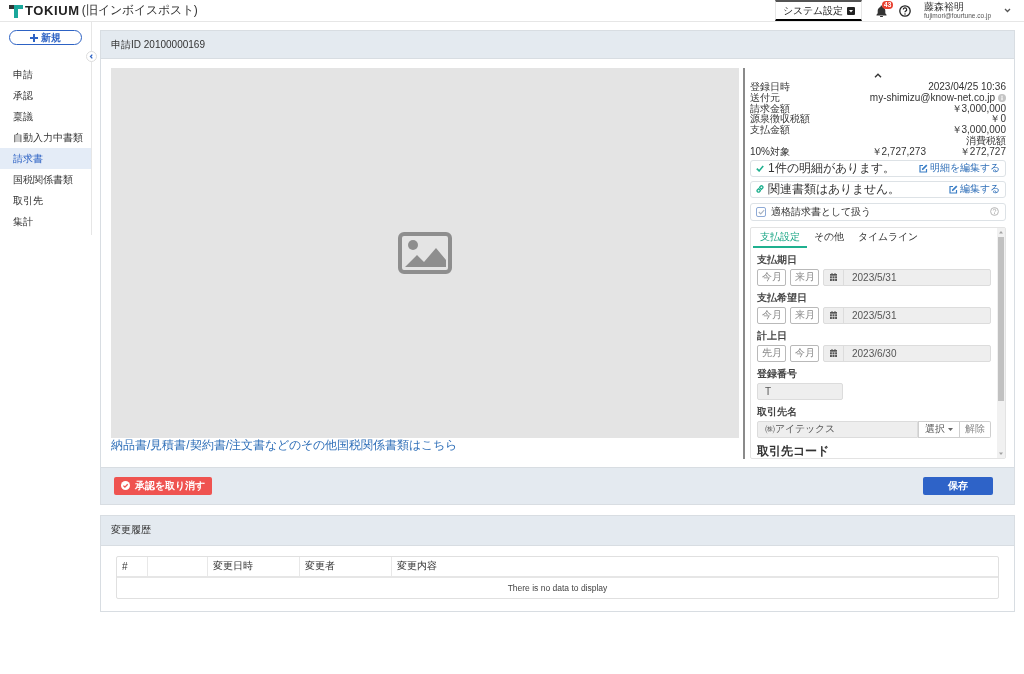 The image size is (1024, 674). What do you see at coordinates (974, 189) in the screenshot?
I see `edit-link: 編集する` at bounding box center [974, 189].